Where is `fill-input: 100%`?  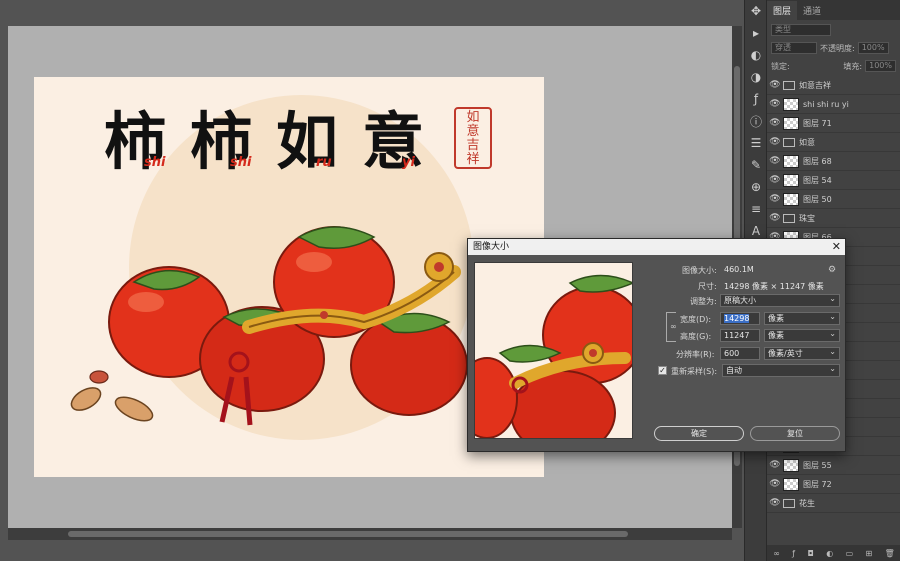 fill-input: 100% is located at coordinates (880, 66).